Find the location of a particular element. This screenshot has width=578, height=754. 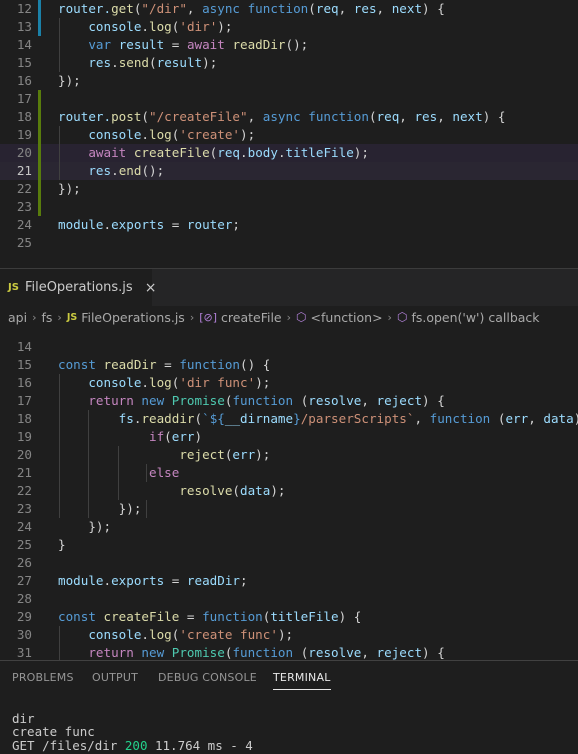

code-line: 23 }); is located at coordinates (289, 509).